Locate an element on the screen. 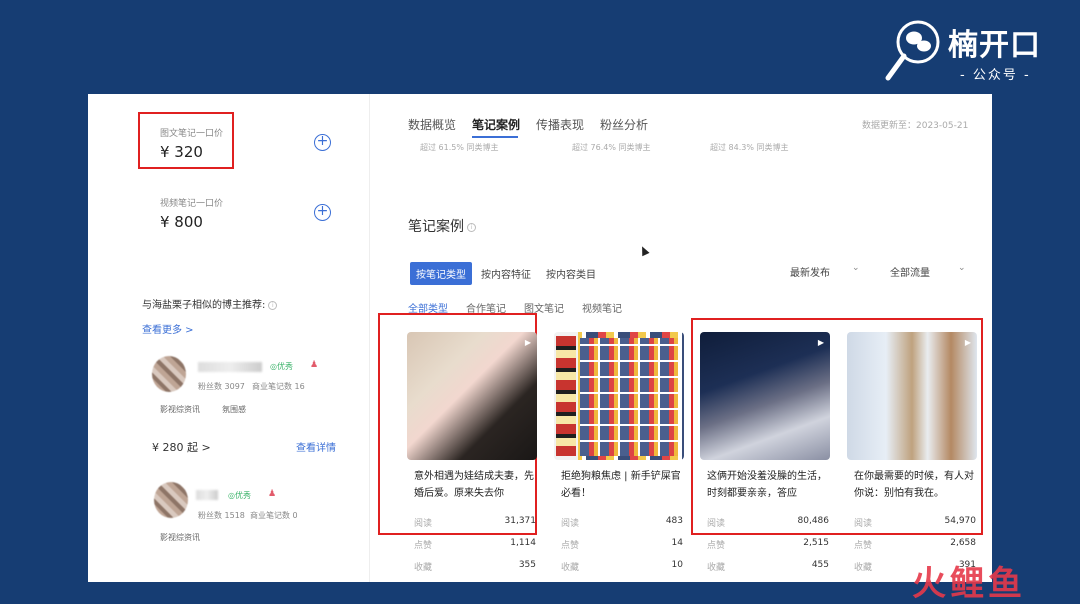 This screenshot has height=604, width=1080. see-detail-link: 查看详情 is located at coordinates (316, 446).